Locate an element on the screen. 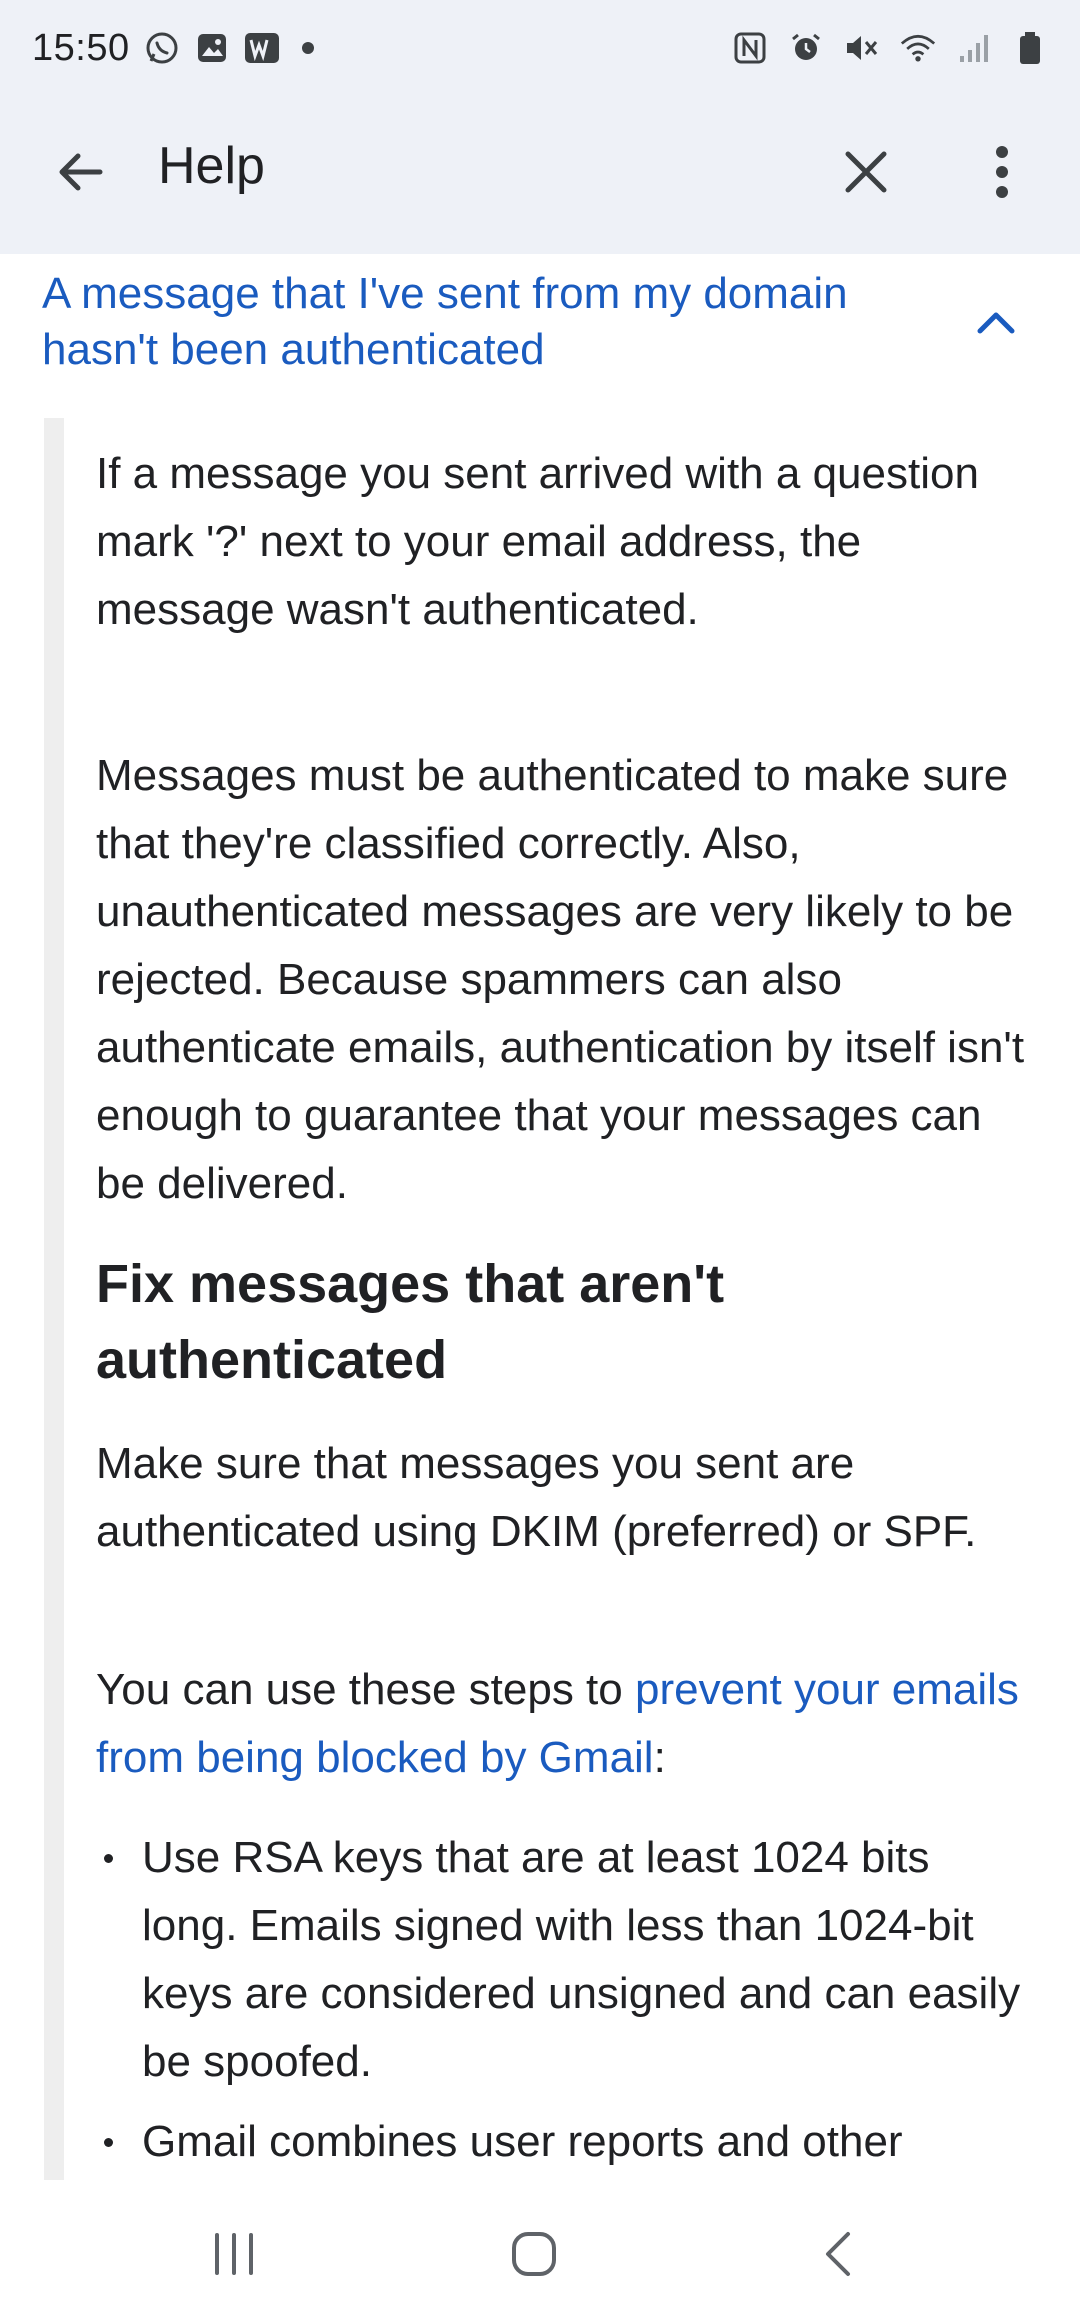 This screenshot has width=1080, height=2316. navigation-bar is located at coordinates (540, 2248).